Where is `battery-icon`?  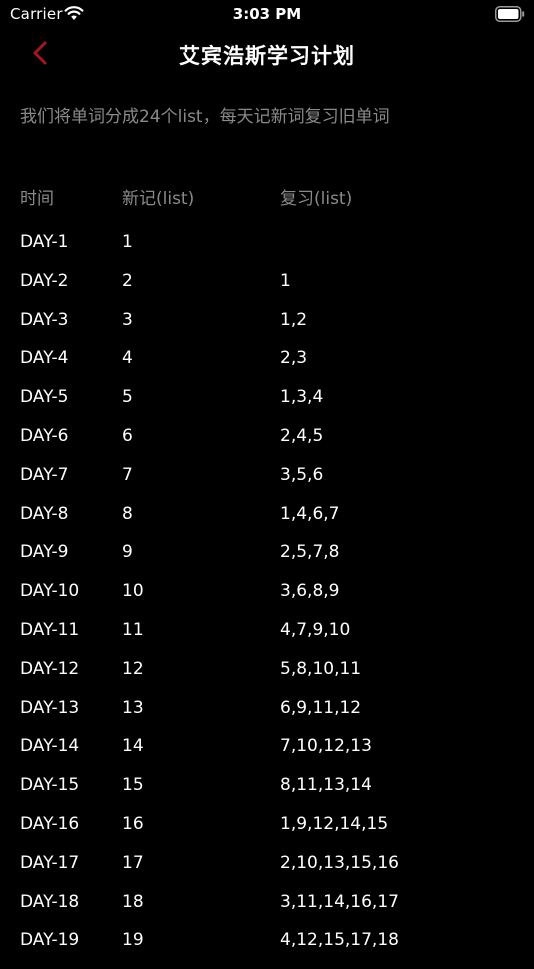
battery-icon is located at coordinates (510, 14).